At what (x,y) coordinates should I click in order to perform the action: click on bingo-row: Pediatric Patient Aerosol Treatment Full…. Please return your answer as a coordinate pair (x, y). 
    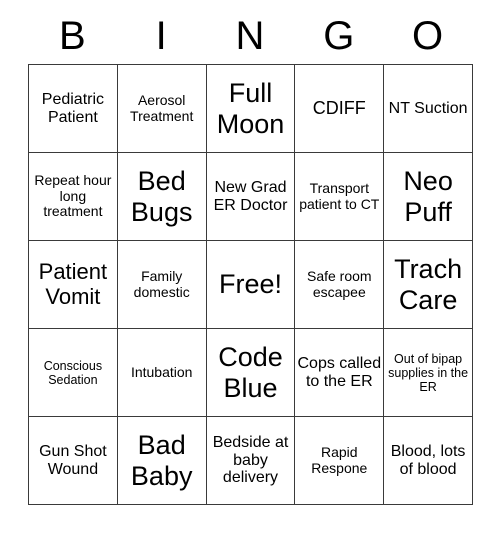
    Looking at the image, I should click on (250, 108).